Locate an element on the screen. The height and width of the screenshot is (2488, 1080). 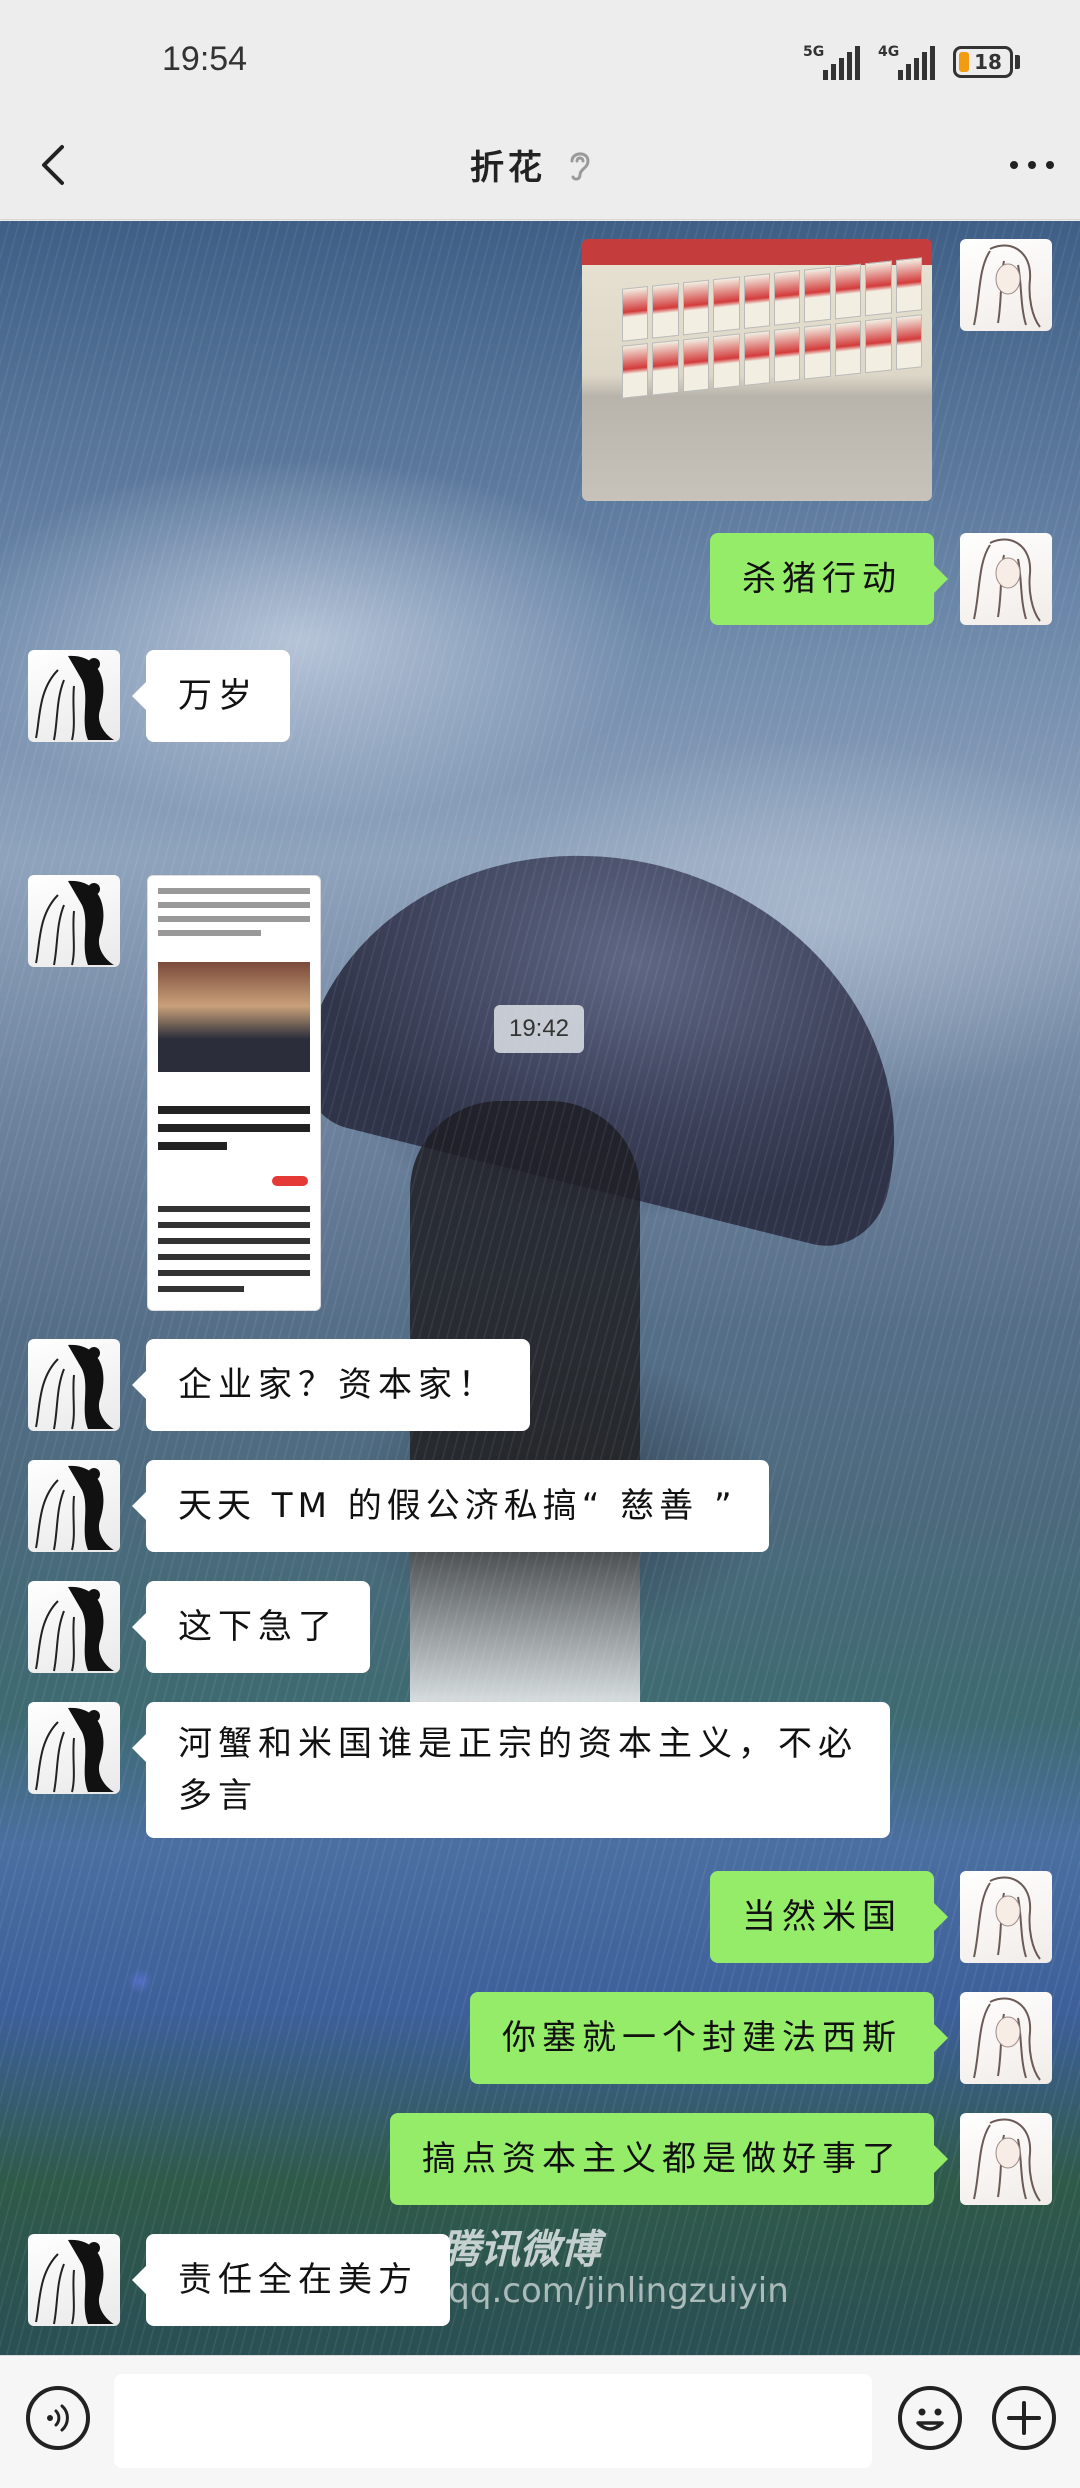
chevron-left-icon is located at coordinates (53, 165).